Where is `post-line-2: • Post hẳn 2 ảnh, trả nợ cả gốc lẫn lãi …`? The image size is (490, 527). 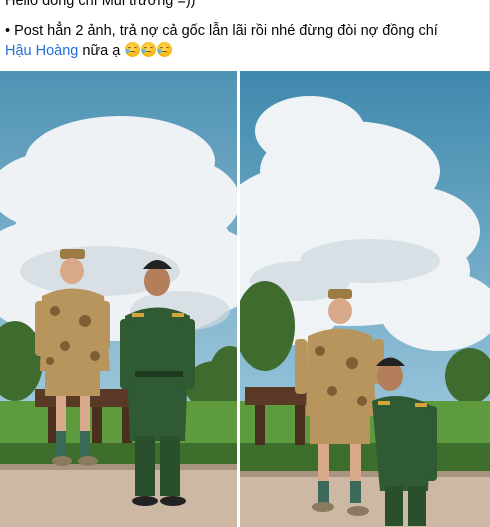 post-line-2: • Post hẳn 2 ảnh, trả nợ cả gốc lẫn lãi … is located at coordinates (221, 31).